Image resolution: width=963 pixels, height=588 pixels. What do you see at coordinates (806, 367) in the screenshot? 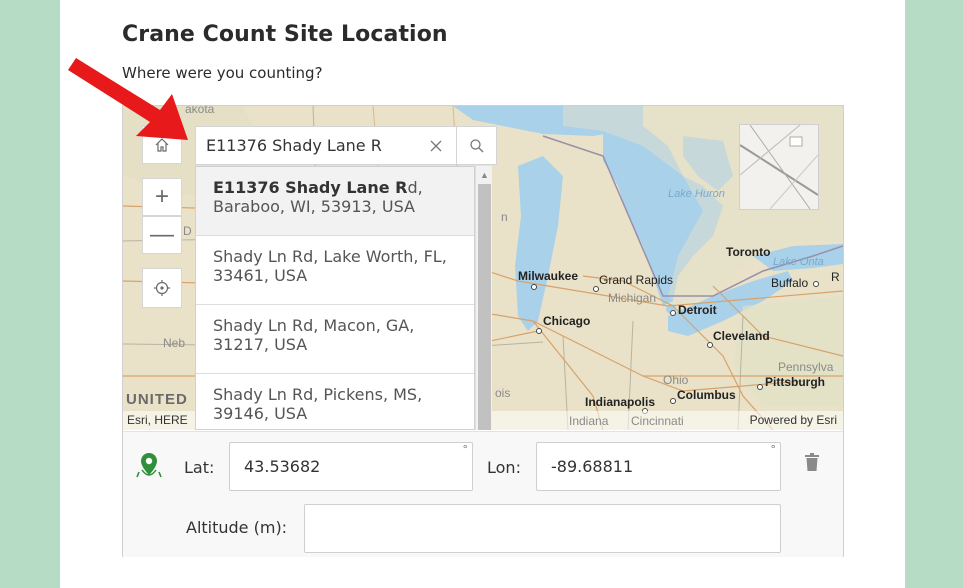
I see `map-label-pennsylvania: Pennsylva` at bounding box center [806, 367].